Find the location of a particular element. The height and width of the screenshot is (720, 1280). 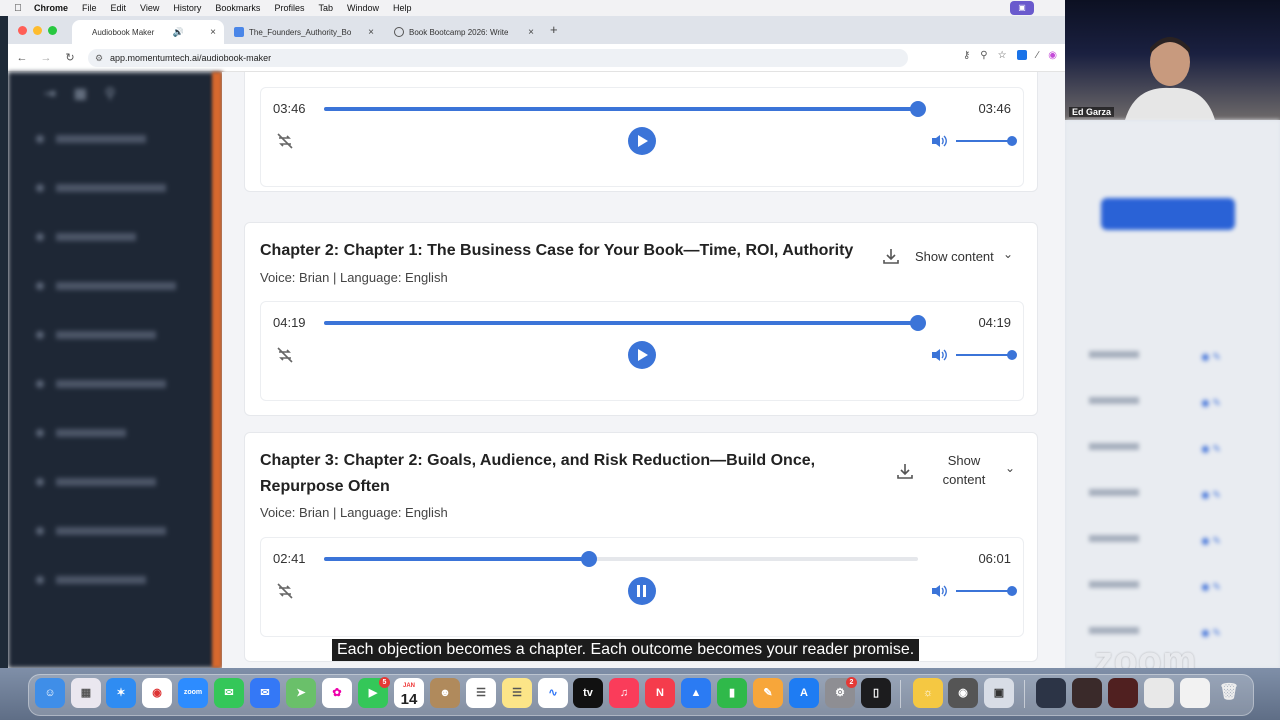

volume-icon is located at coordinates (939, 141).